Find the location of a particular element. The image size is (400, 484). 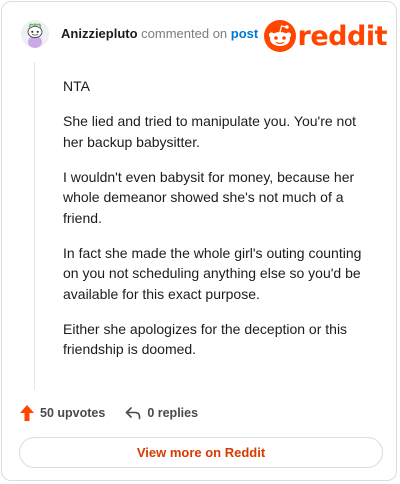

comment-actions: 50 upvotes 0 replies is located at coordinates (119, 413).